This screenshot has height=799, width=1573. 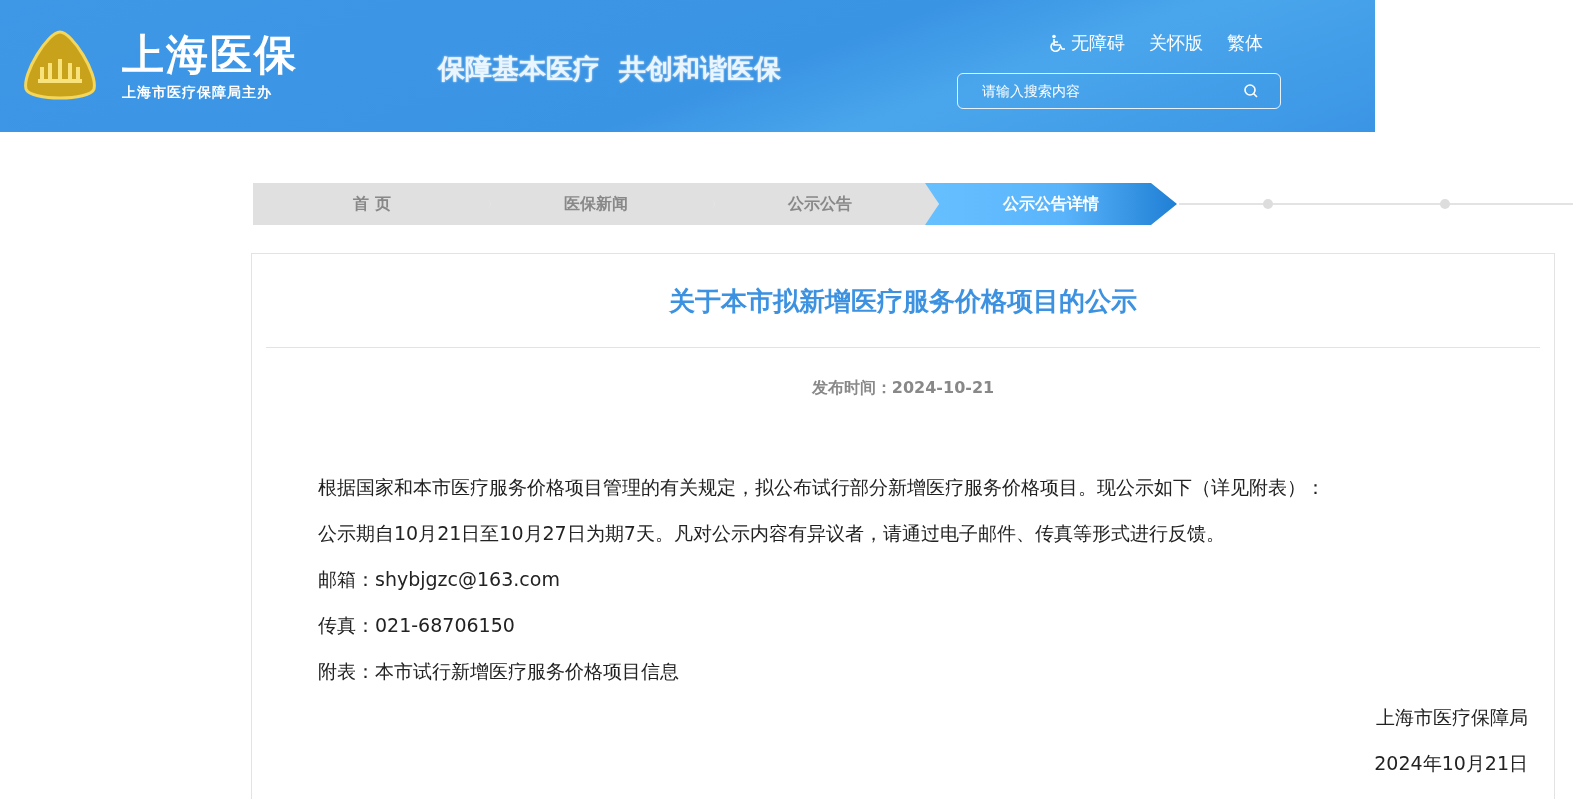 I want to click on article-paragraph: 传真：021-68706150, so click(x=417, y=625).